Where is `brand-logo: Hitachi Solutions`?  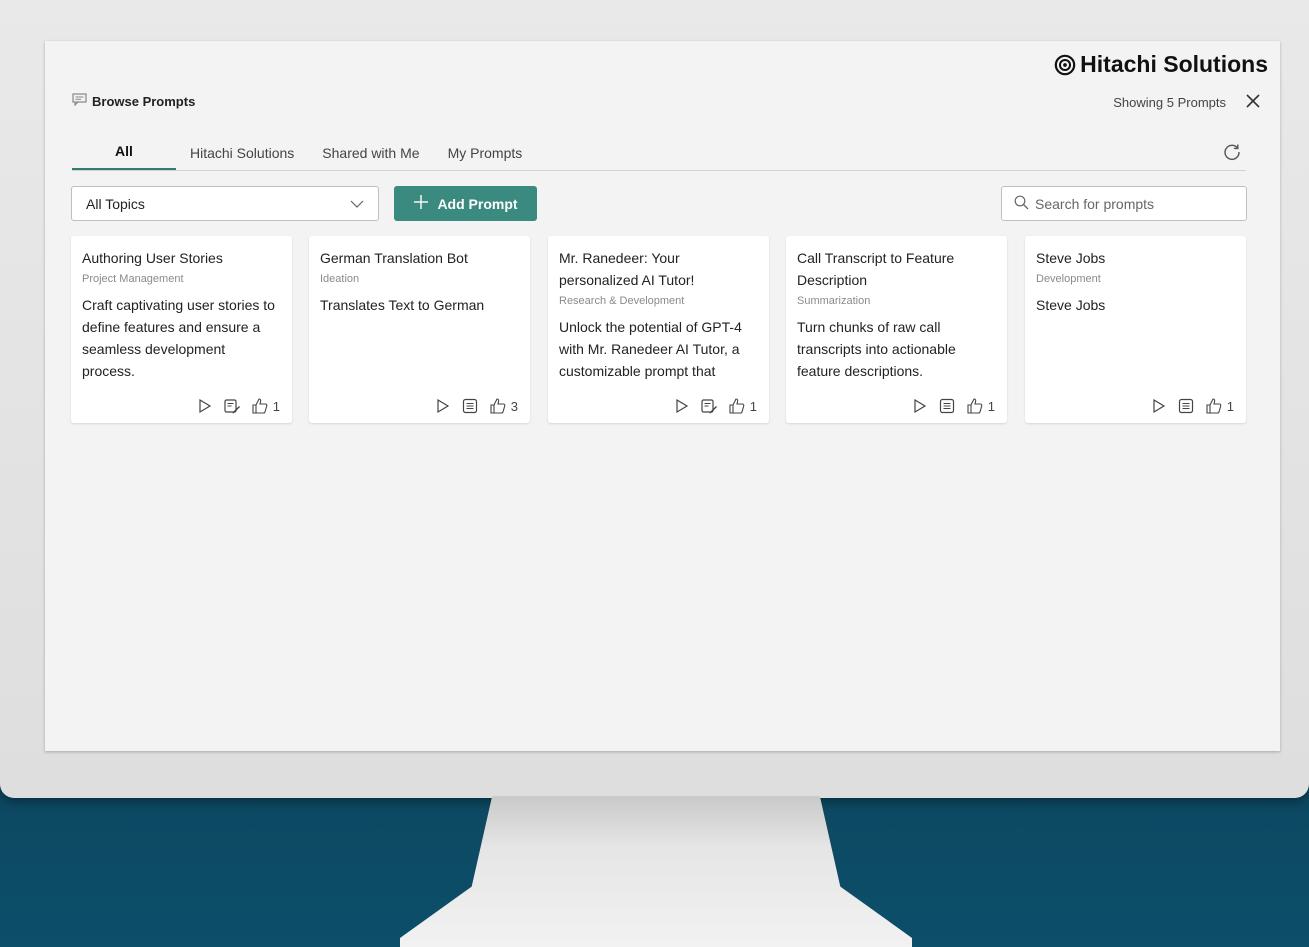 brand-logo: Hitachi Solutions is located at coordinates (1161, 64).